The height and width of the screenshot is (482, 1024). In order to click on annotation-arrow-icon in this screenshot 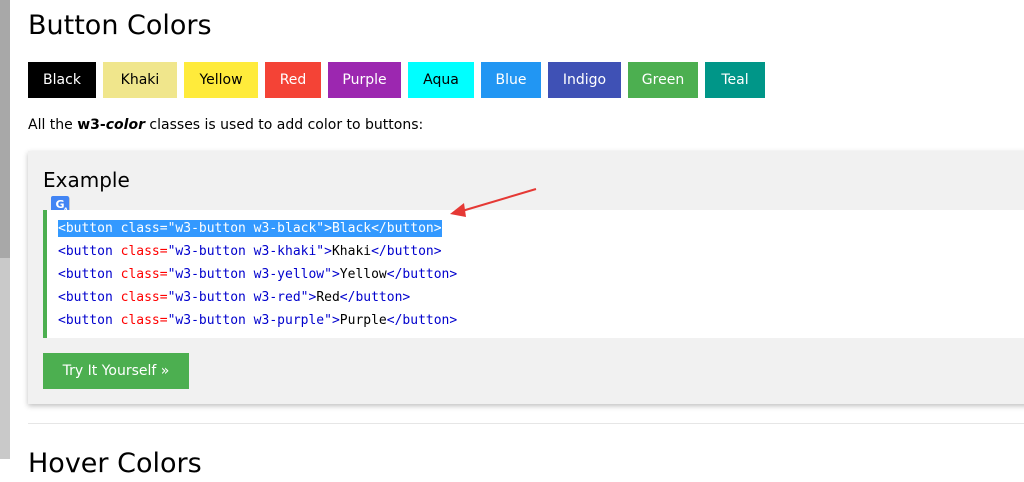, I will do `click(493, 202)`.